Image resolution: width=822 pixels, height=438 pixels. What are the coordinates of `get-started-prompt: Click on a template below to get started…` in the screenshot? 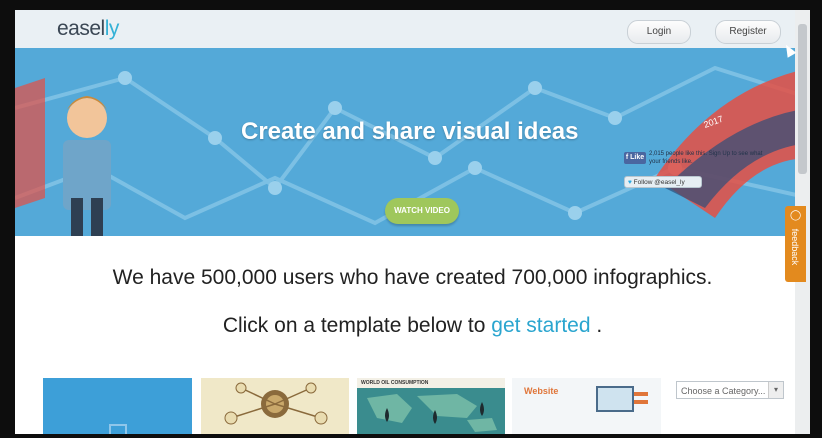 It's located at (412, 325).